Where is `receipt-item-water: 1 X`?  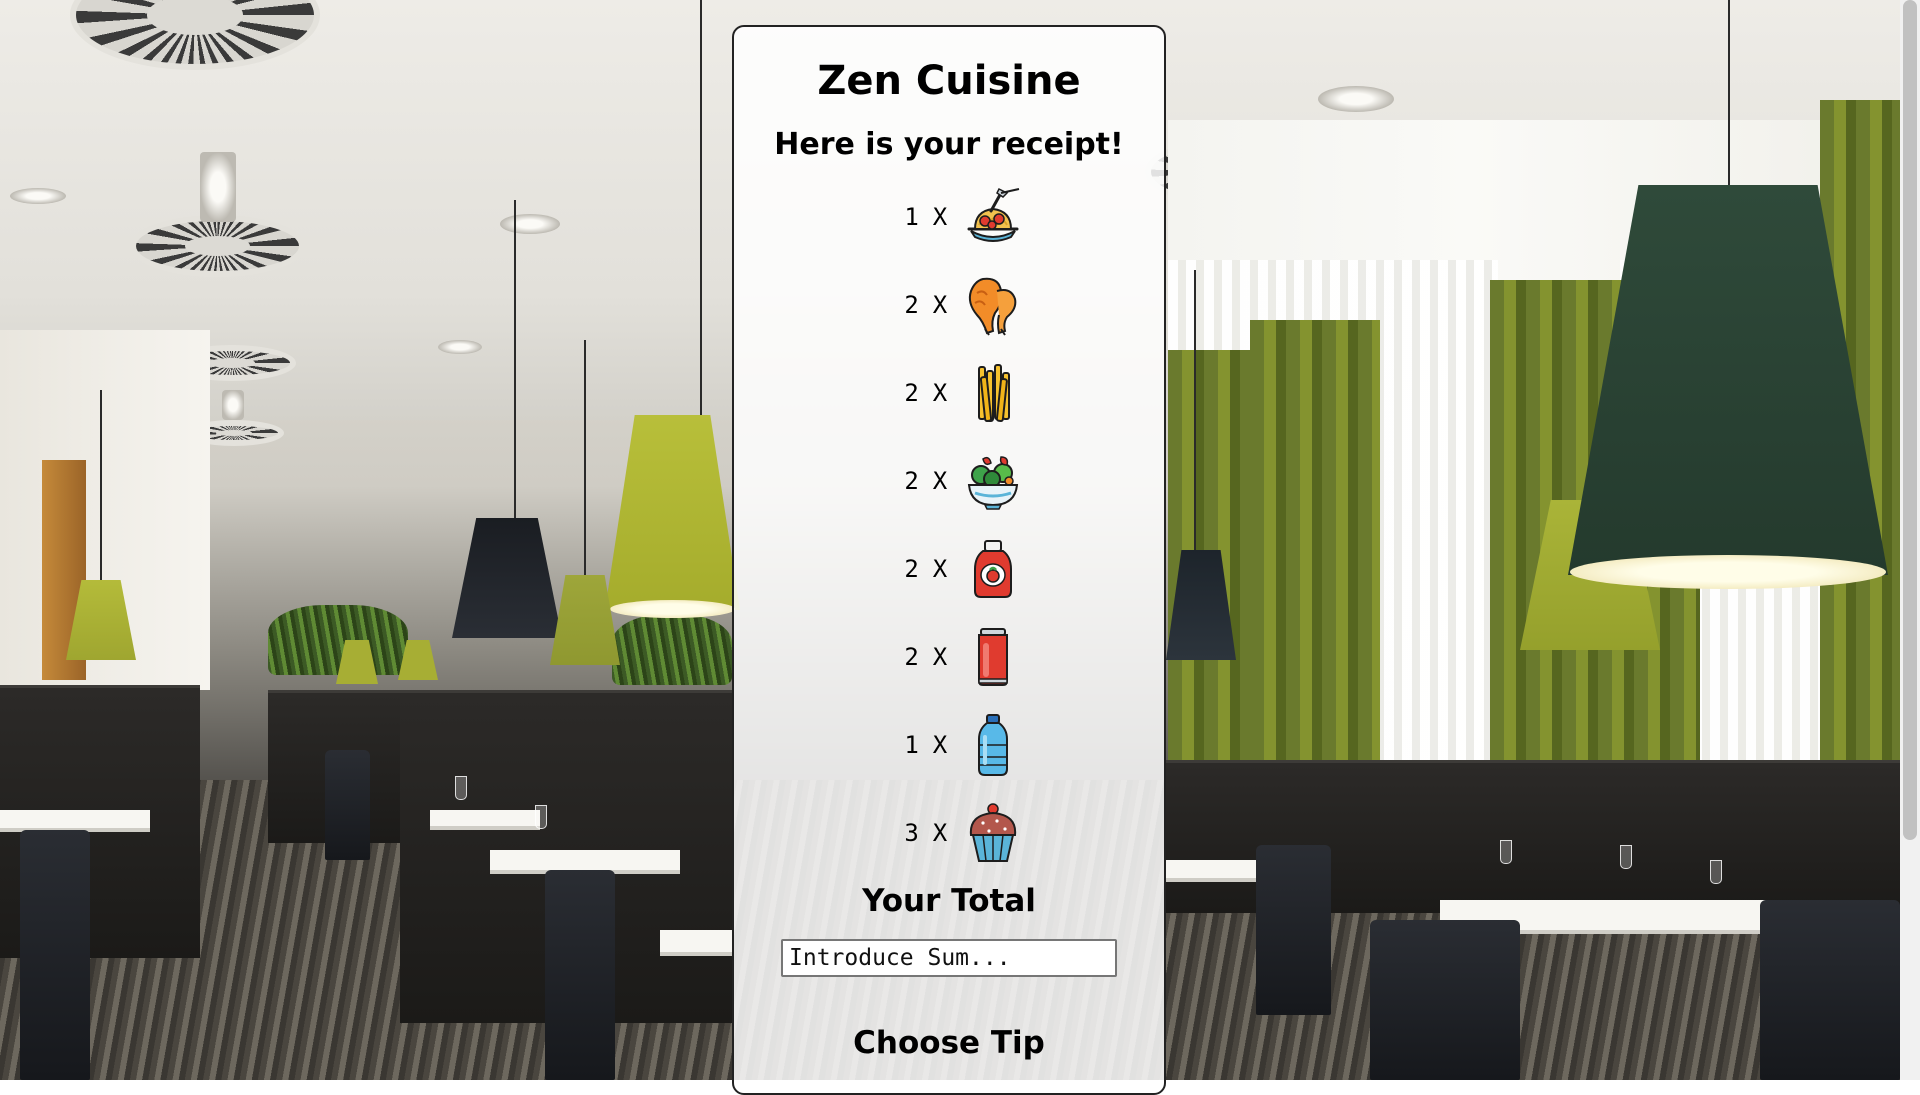
receipt-item-water: 1 X is located at coordinates (949, 745).